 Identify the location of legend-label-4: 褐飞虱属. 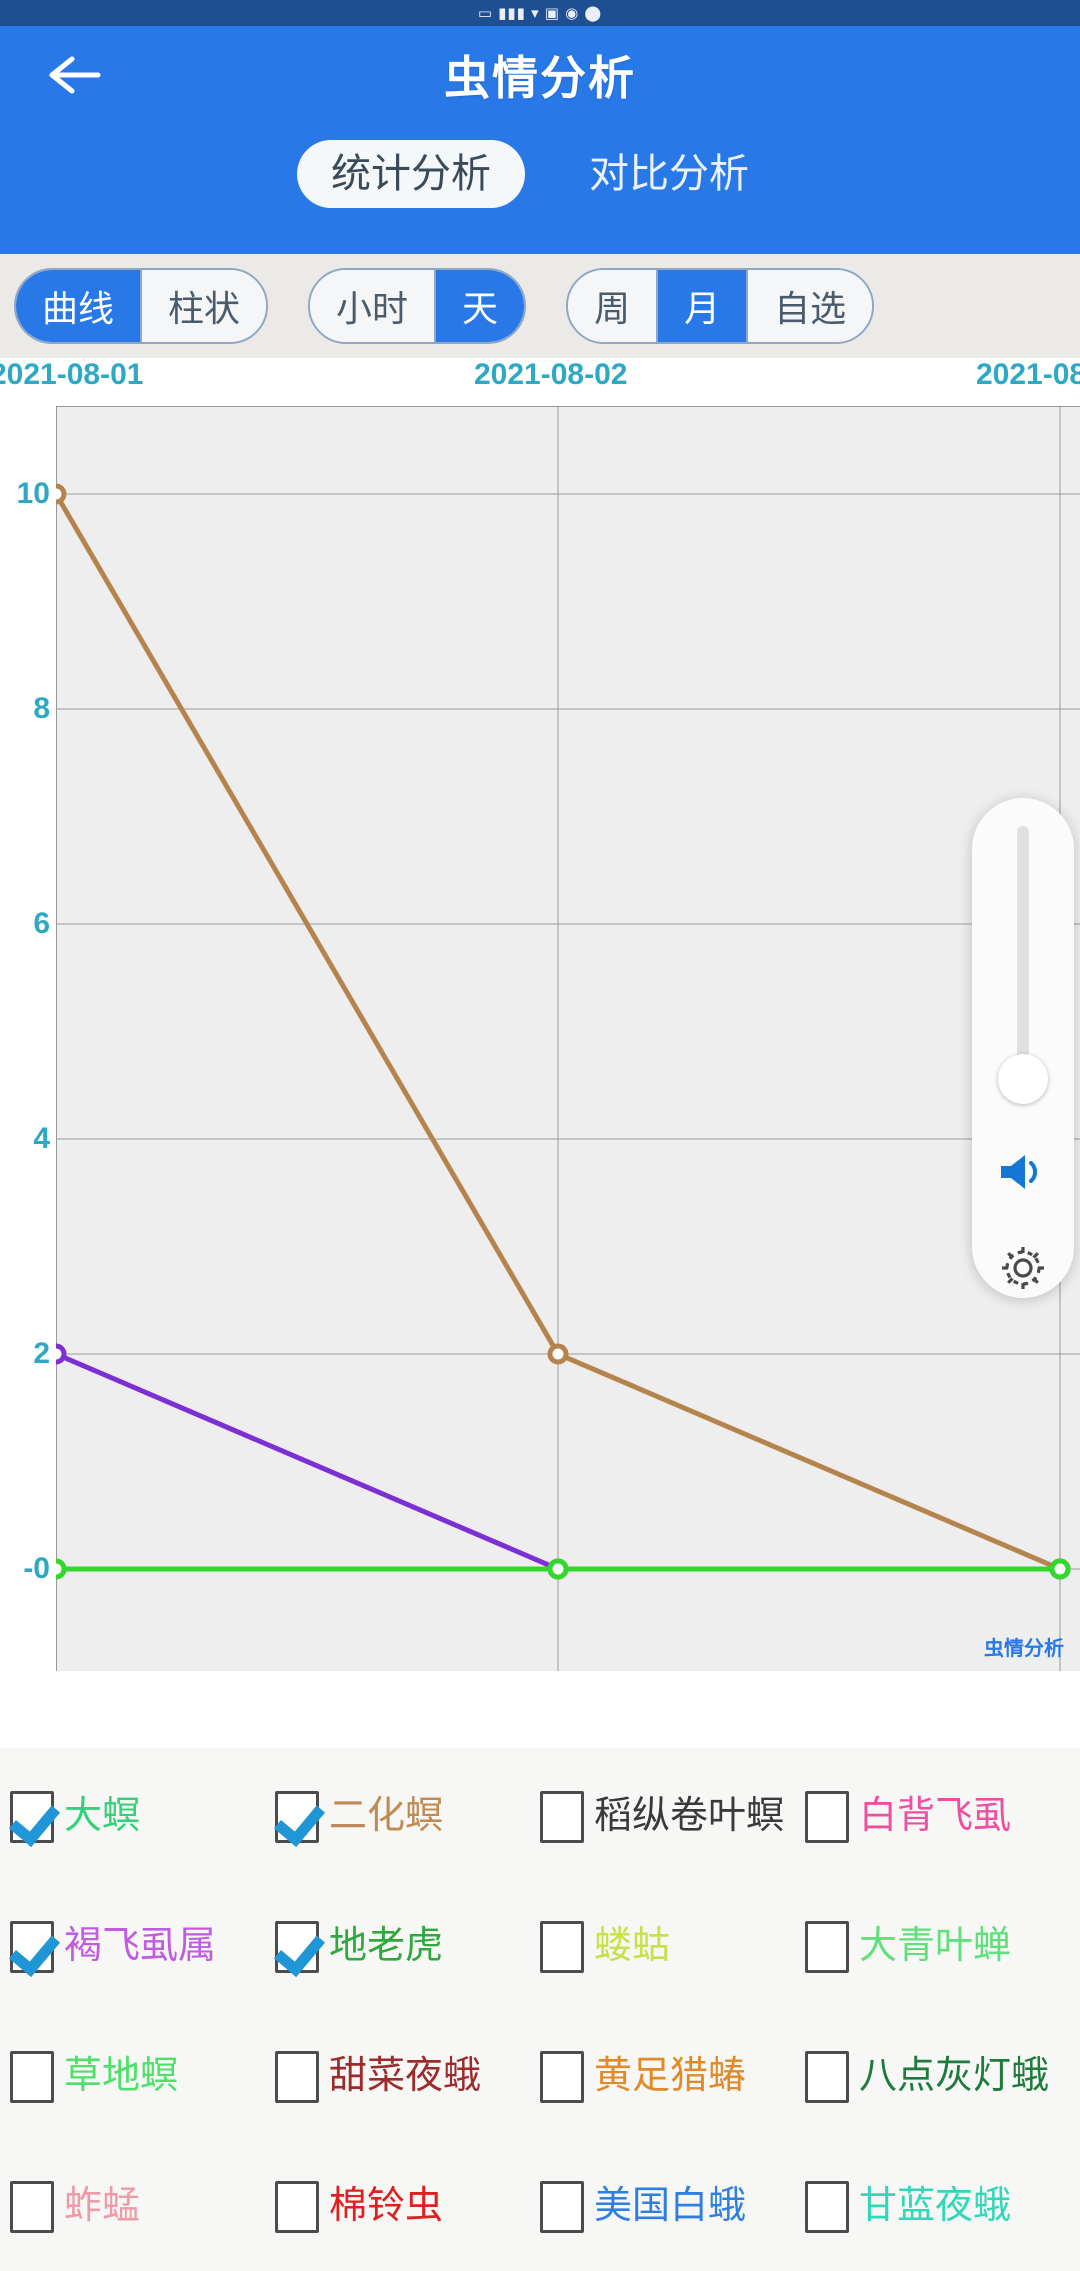
(140, 1946).